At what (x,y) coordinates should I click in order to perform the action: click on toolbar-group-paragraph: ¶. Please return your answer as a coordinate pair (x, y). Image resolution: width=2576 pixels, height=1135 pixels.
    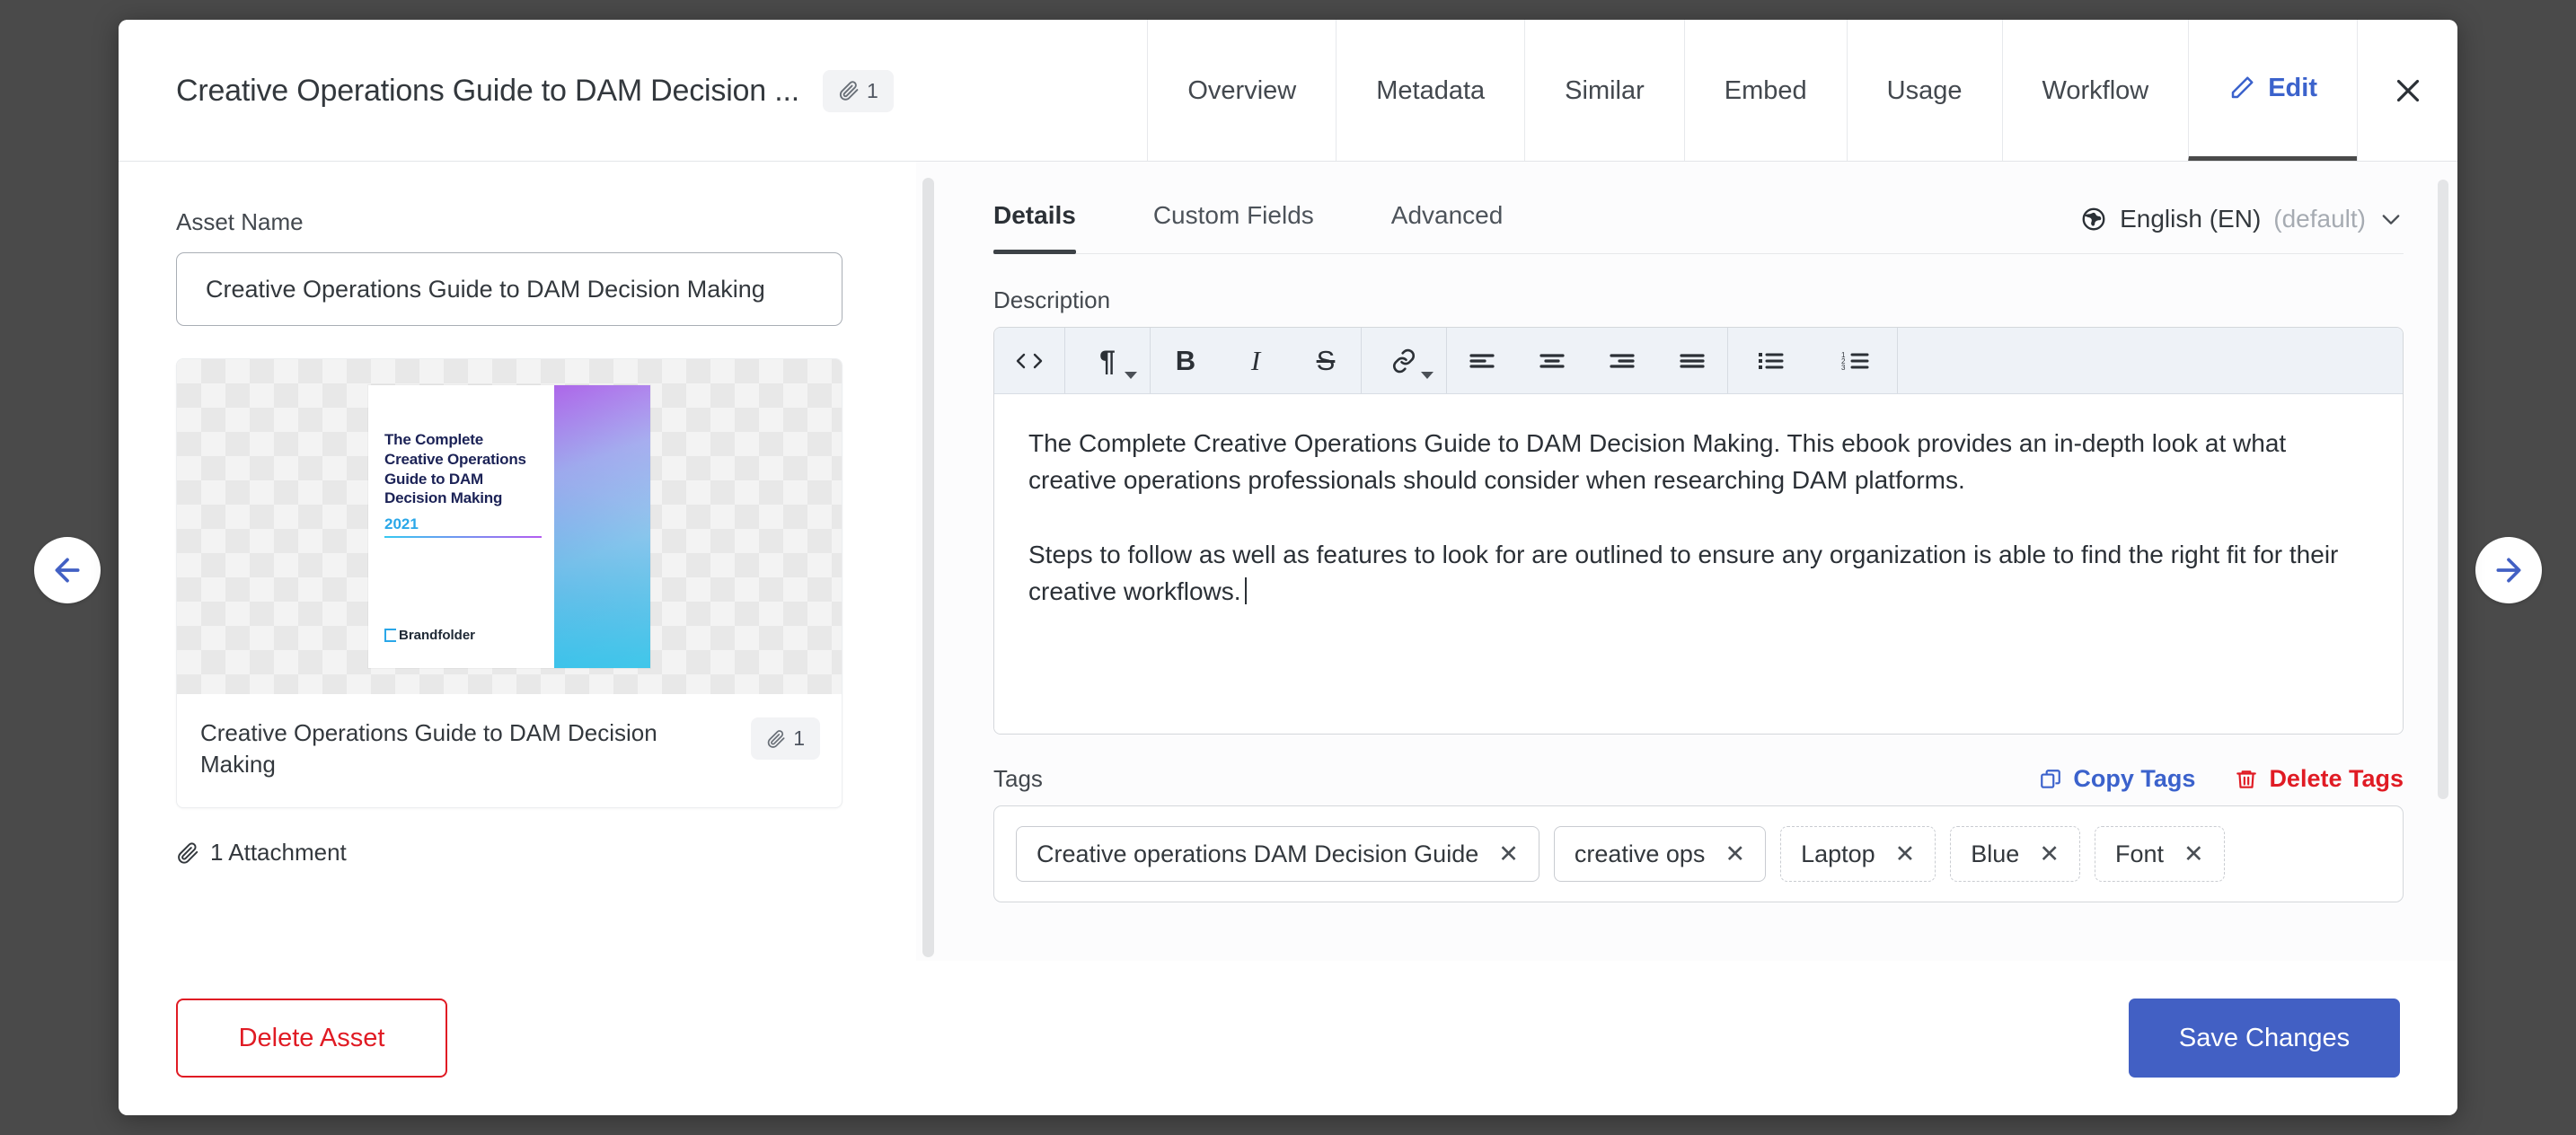
    Looking at the image, I should click on (1108, 360).